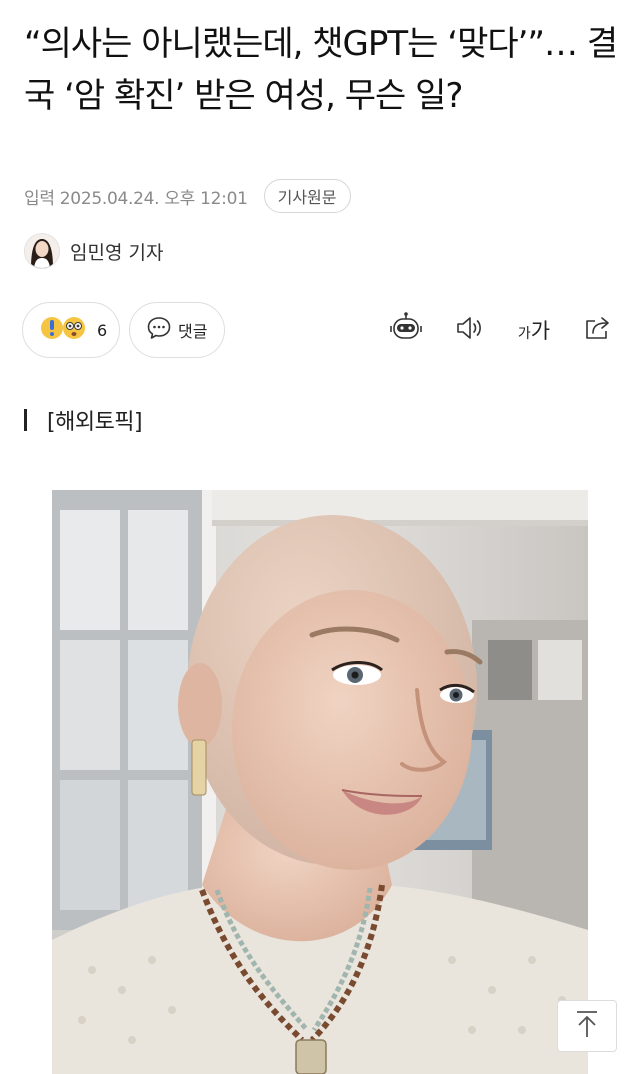  I want to click on summary-button, so click(406, 330).